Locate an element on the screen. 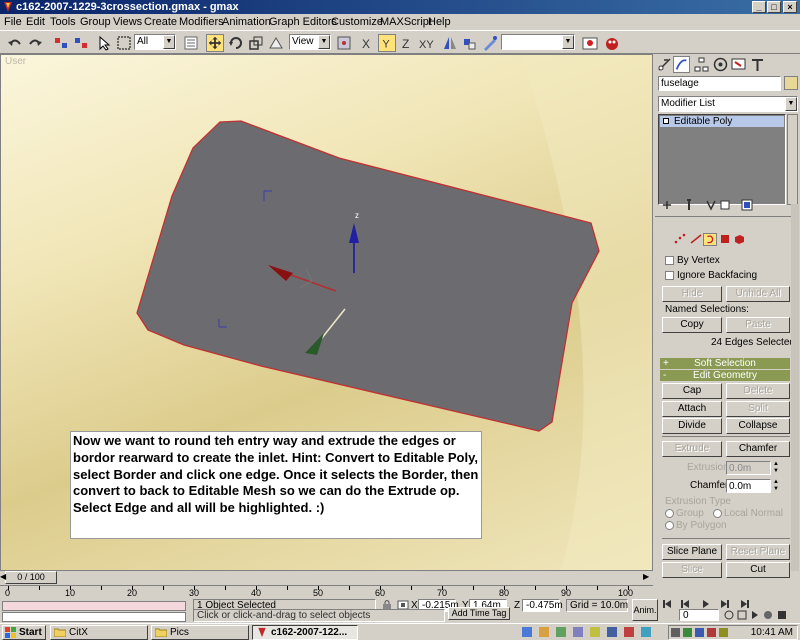 Image resolution: width=800 pixels, height=640 pixels. reset-plane-button: Reset Plane is located at coordinates (758, 552).